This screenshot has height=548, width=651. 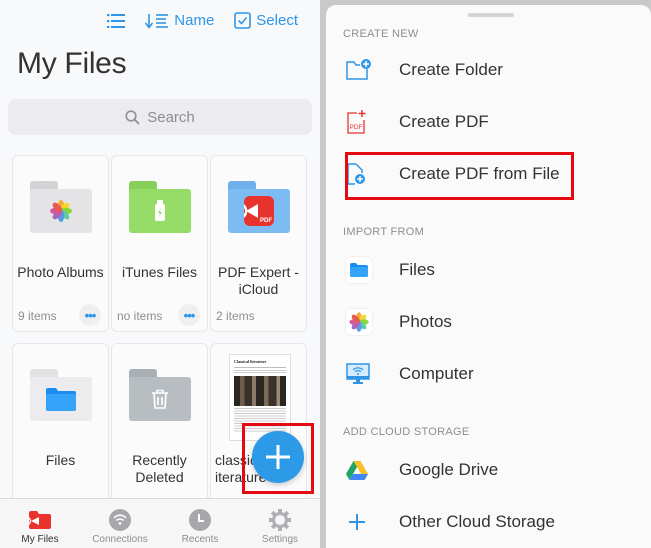 I want to click on google-drive-option: Google Drive, so click(x=488, y=470).